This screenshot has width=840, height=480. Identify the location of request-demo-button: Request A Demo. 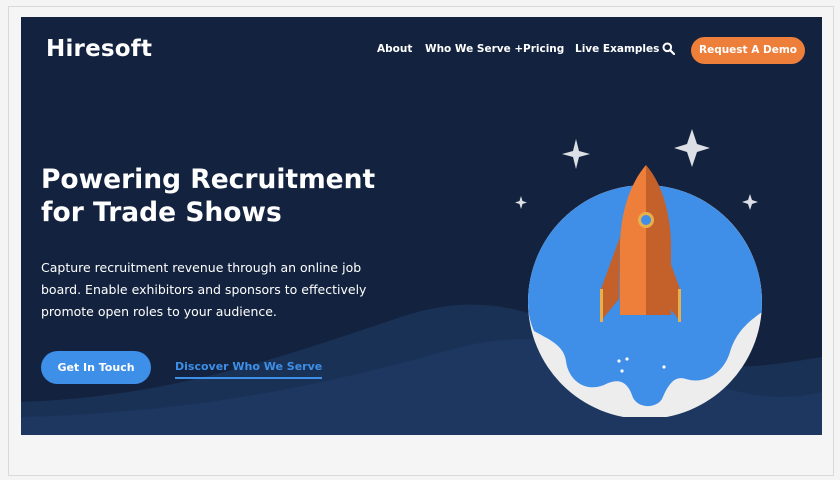
(748, 50).